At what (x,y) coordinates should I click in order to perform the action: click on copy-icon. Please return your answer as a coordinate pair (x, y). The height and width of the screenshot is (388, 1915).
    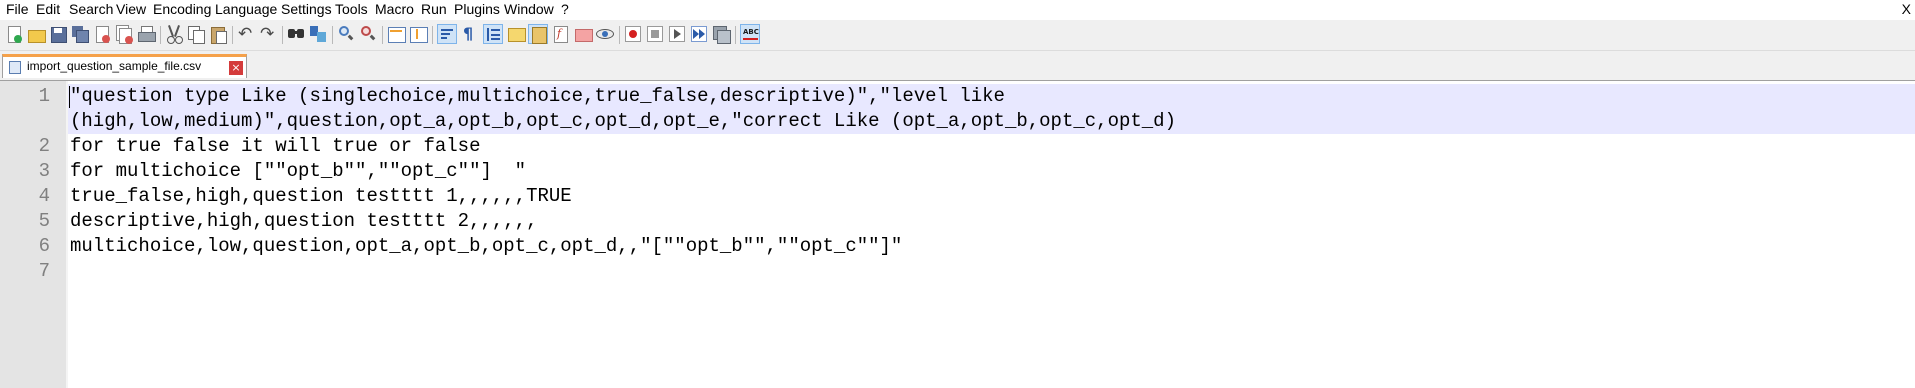
    Looking at the image, I should click on (196, 34).